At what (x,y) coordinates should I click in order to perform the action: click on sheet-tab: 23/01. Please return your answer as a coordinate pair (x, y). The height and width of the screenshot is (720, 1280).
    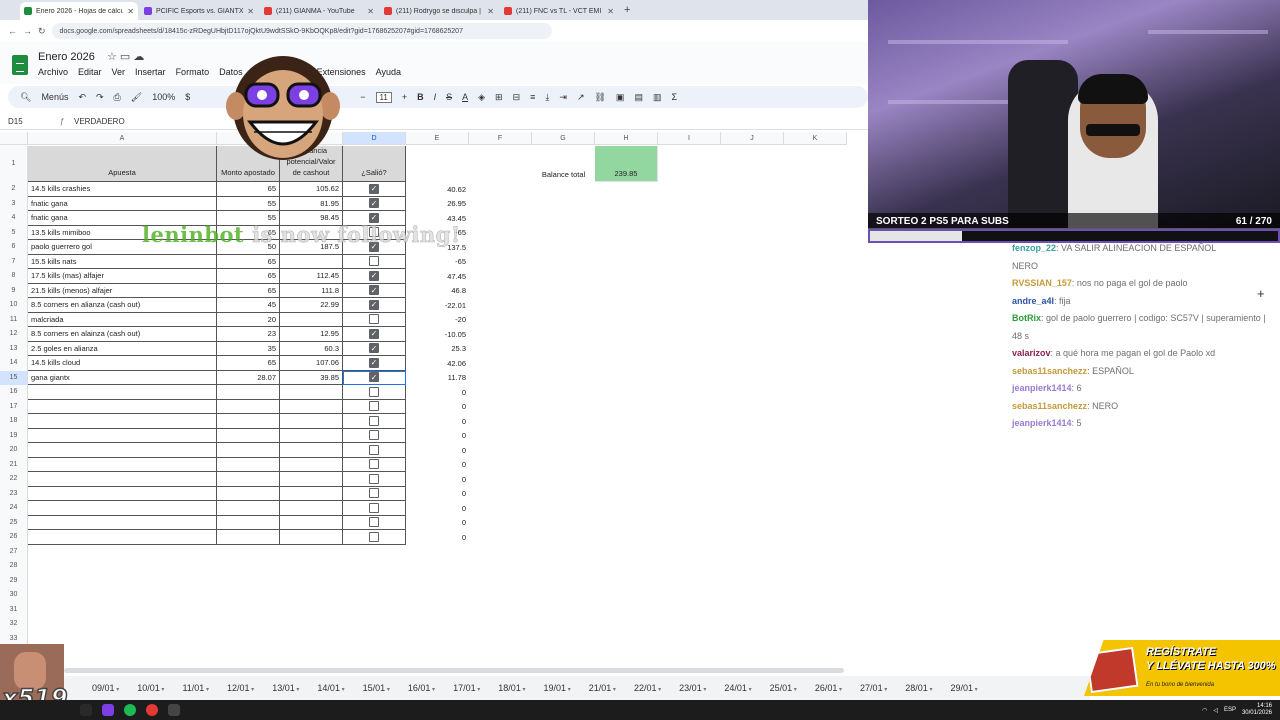
    Looking at the image, I should click on (692, 688).